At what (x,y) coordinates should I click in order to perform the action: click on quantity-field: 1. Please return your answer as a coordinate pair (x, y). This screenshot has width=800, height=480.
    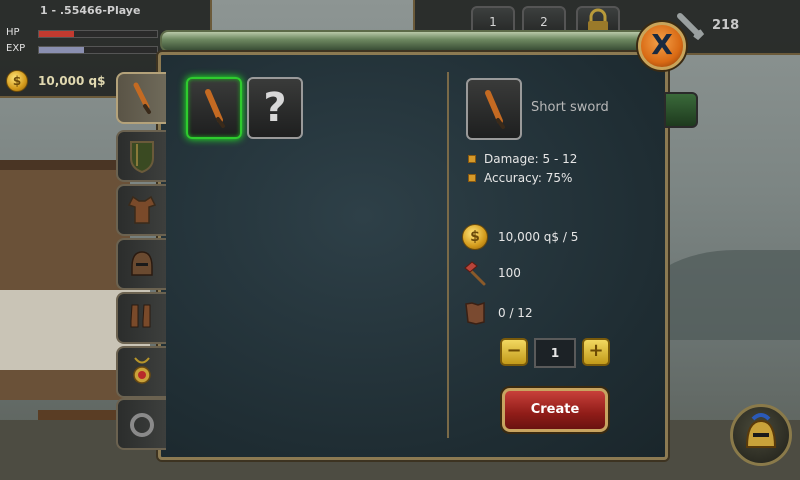
    Looking at the image, I should click on (555, 353).